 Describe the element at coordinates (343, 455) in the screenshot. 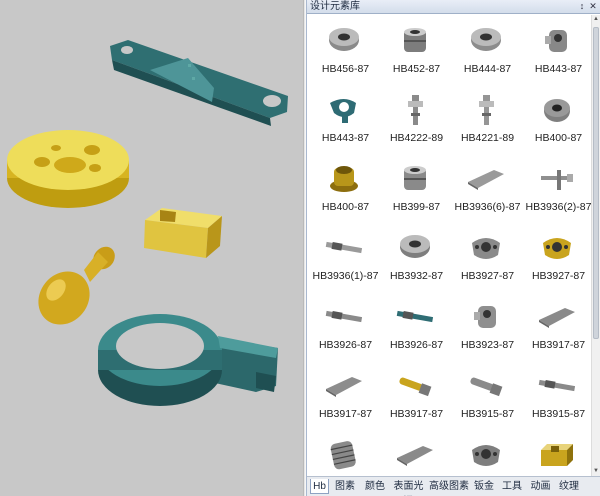

I see `spring-icon` at that location.